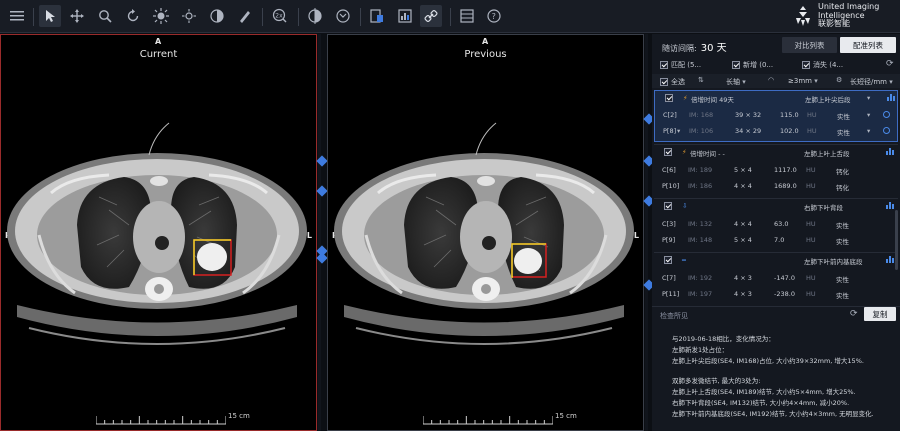  I want to click on link-icon, so click(431, 16).